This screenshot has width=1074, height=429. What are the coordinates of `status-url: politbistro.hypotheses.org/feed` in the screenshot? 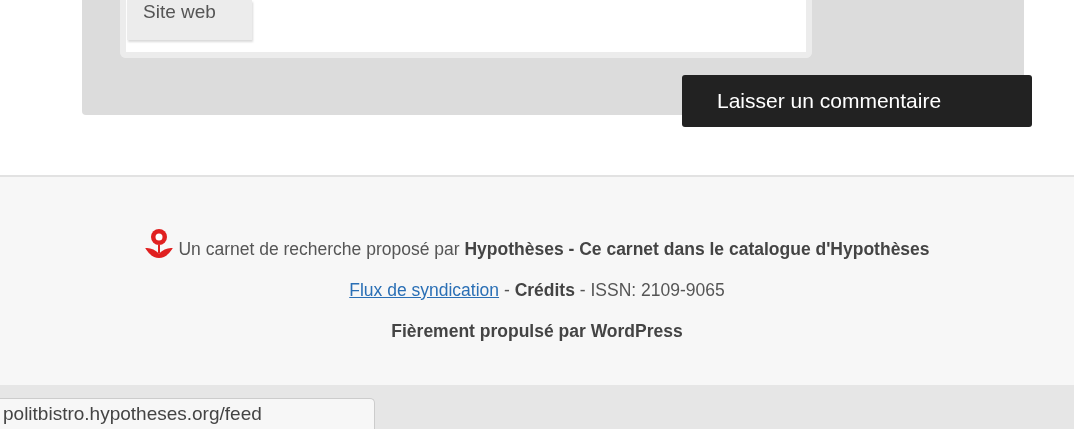 It's located at (187, 413).